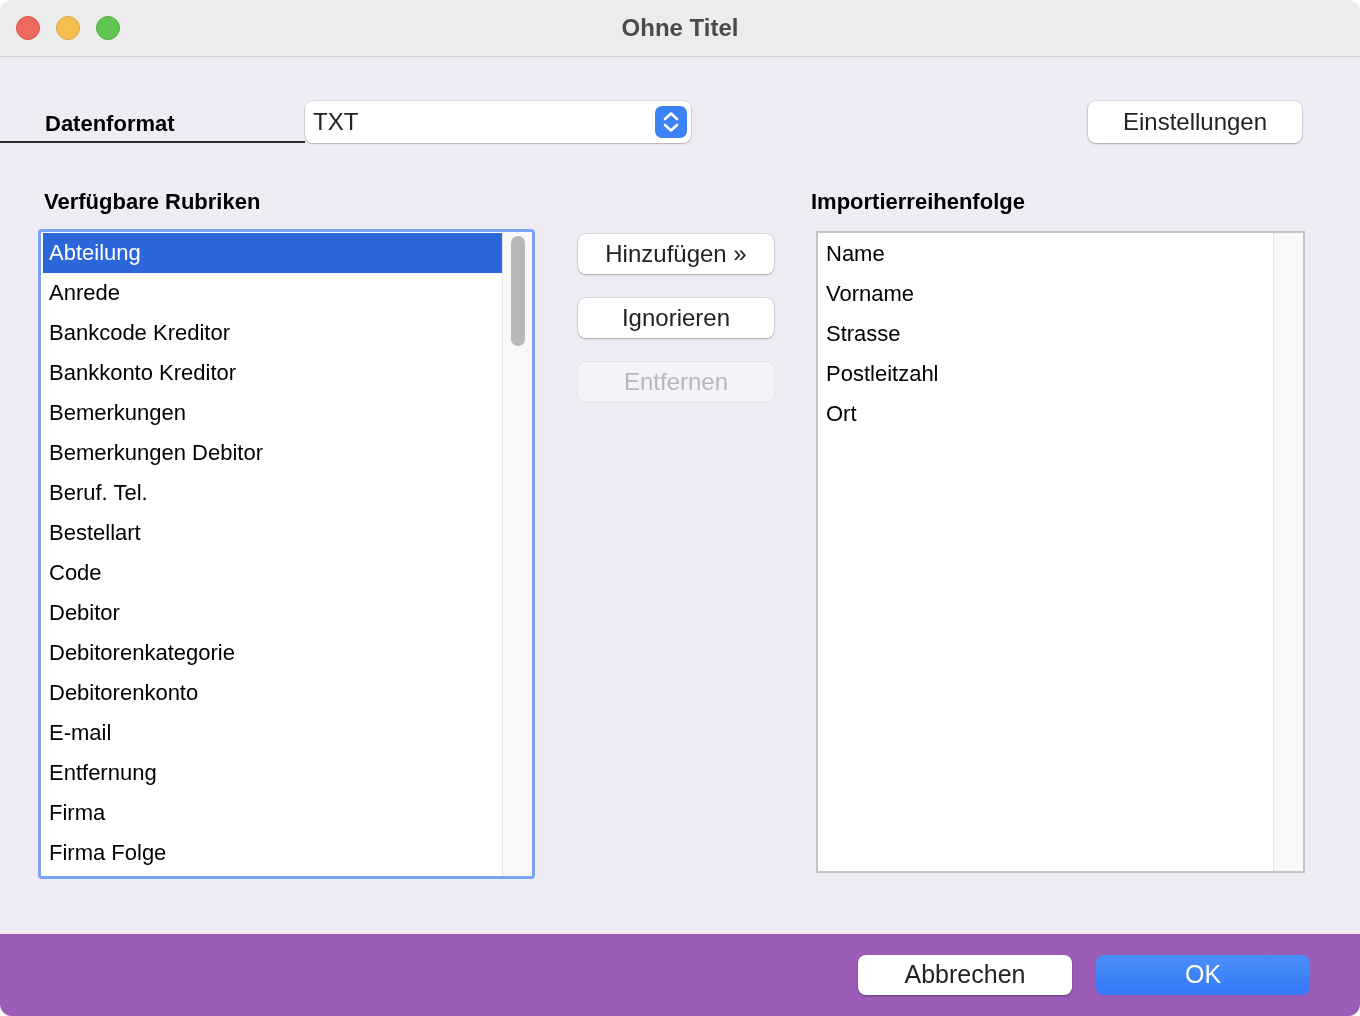  Describe the element at coordinates (272, 653) in the screenshot. I see `list-item: Debitorenkategorie` at that location.